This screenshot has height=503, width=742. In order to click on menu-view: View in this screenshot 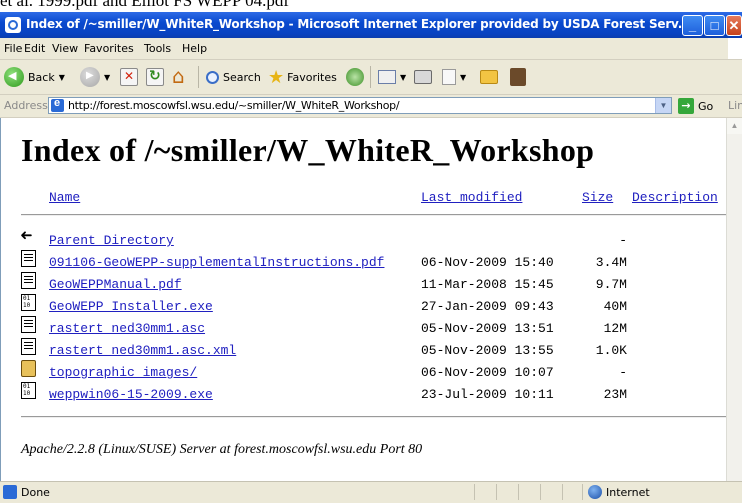, I will do `click(65, 48)`.